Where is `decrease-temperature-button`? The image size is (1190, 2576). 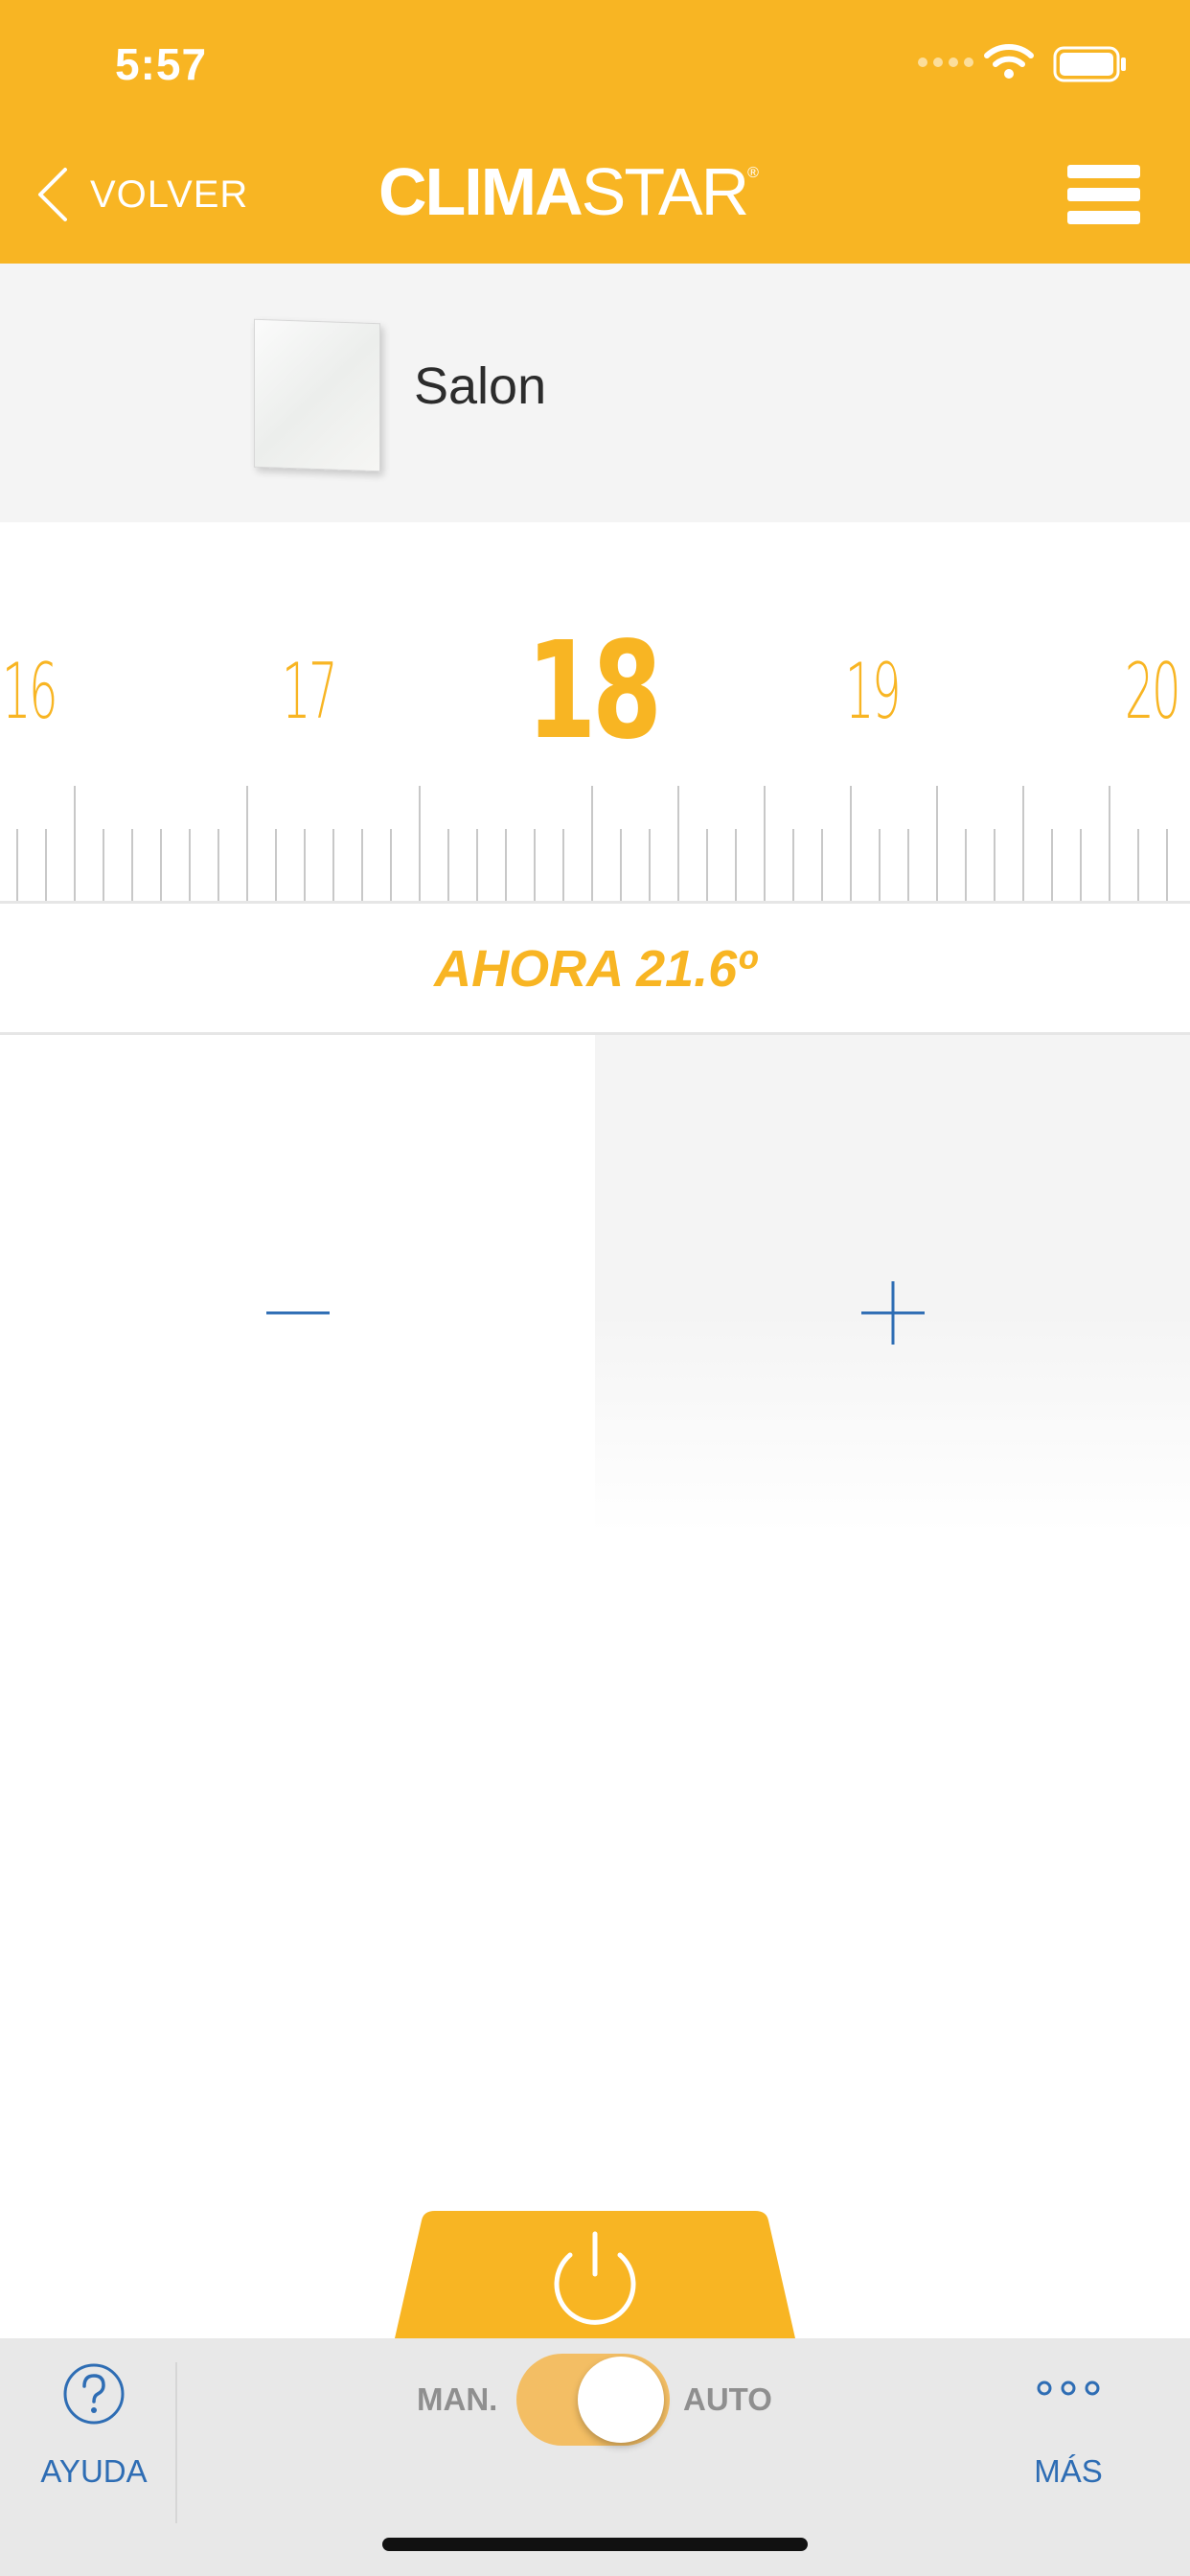
decrease-temperature-button is located at coordinates (297, 1284).